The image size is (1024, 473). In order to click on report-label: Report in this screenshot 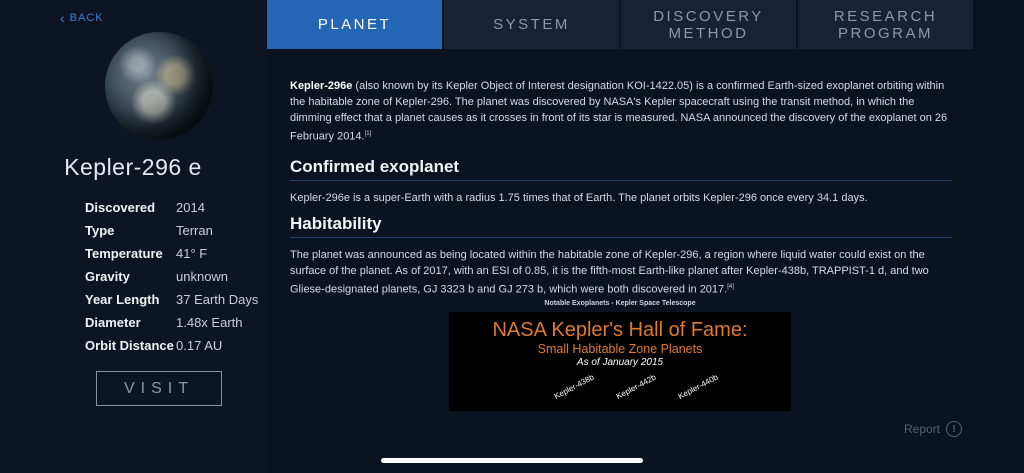, I will do `click(922, 429)`.